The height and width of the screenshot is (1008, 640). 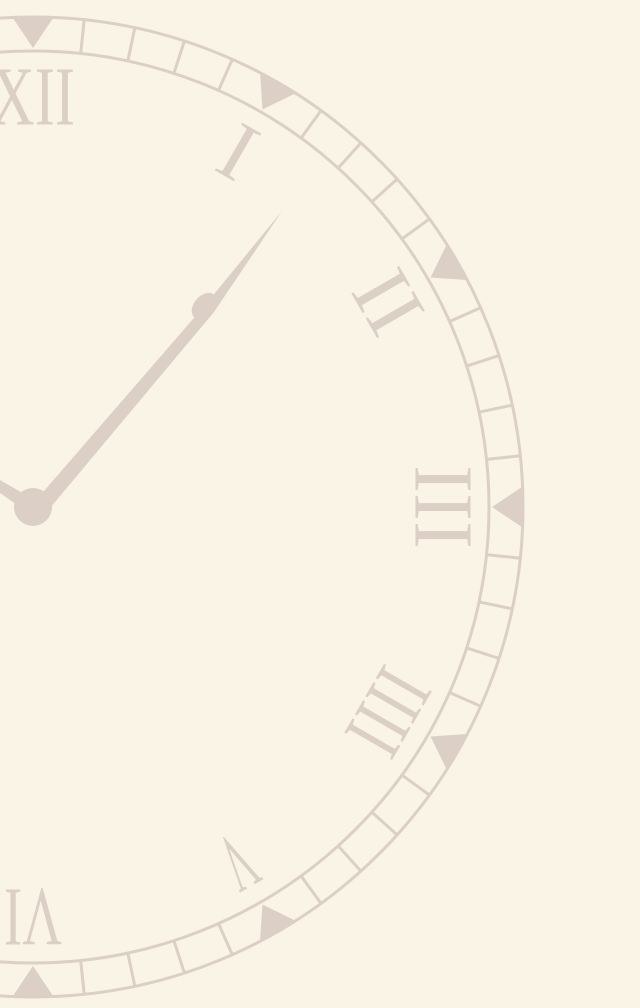 I want to click on hand-needle, so click(x=156, y=362).